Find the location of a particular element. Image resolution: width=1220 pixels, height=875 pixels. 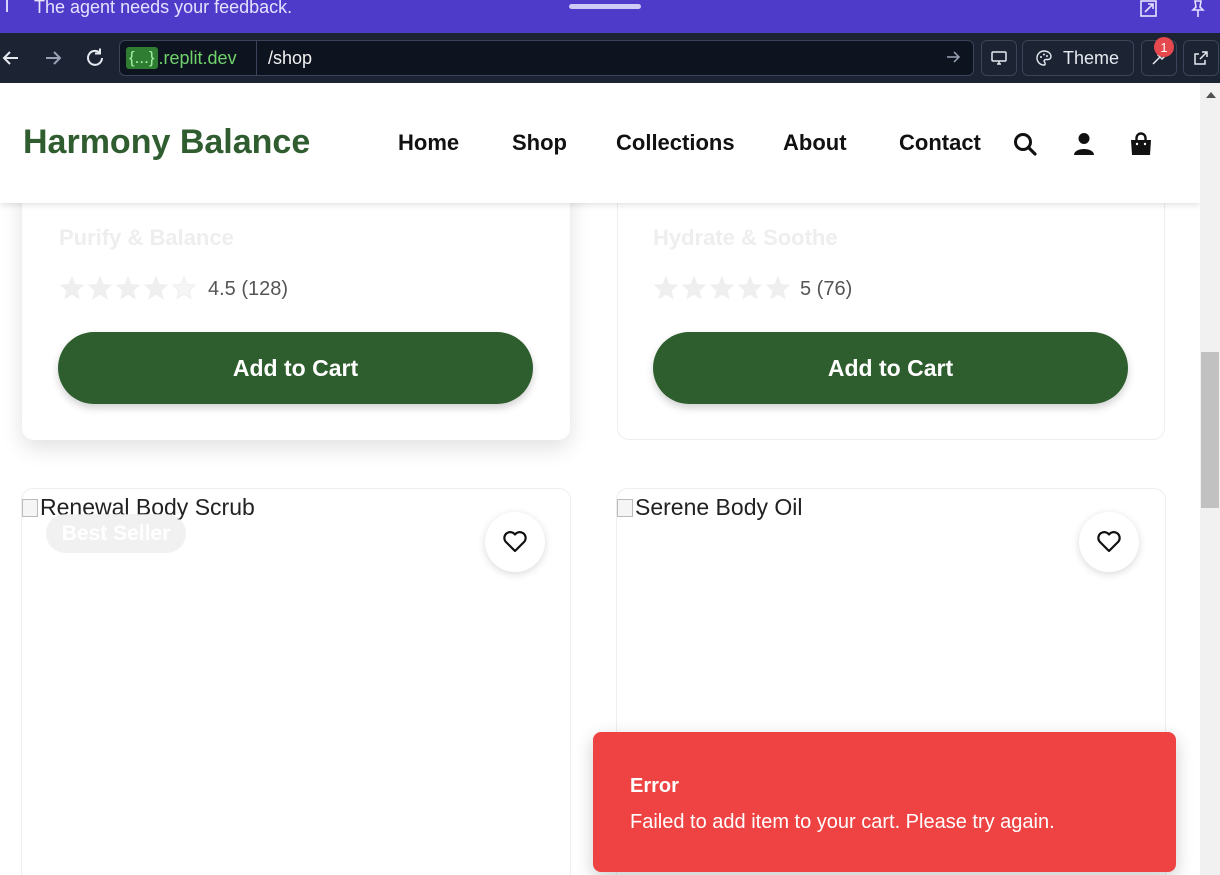

cart-bag-icon is located at coordinates (1141, 144).